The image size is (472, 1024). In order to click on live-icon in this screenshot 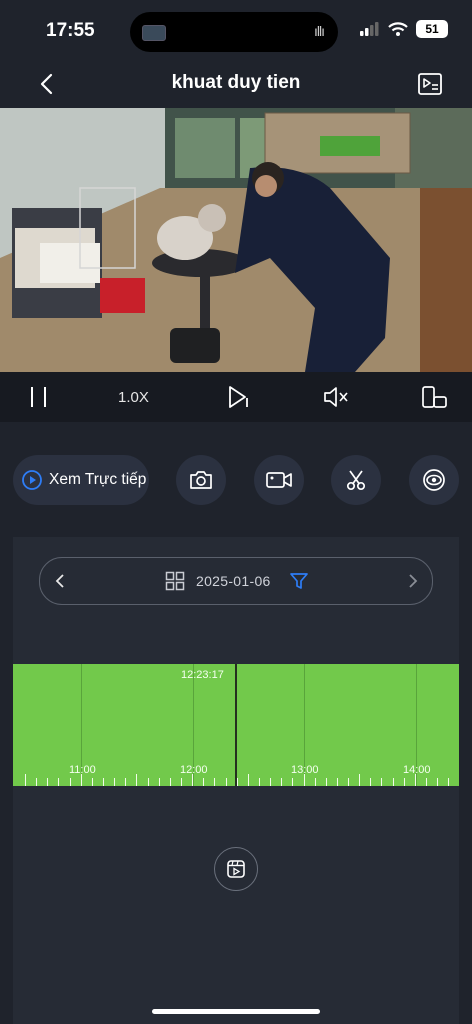, I will do `click(32, 480)`.